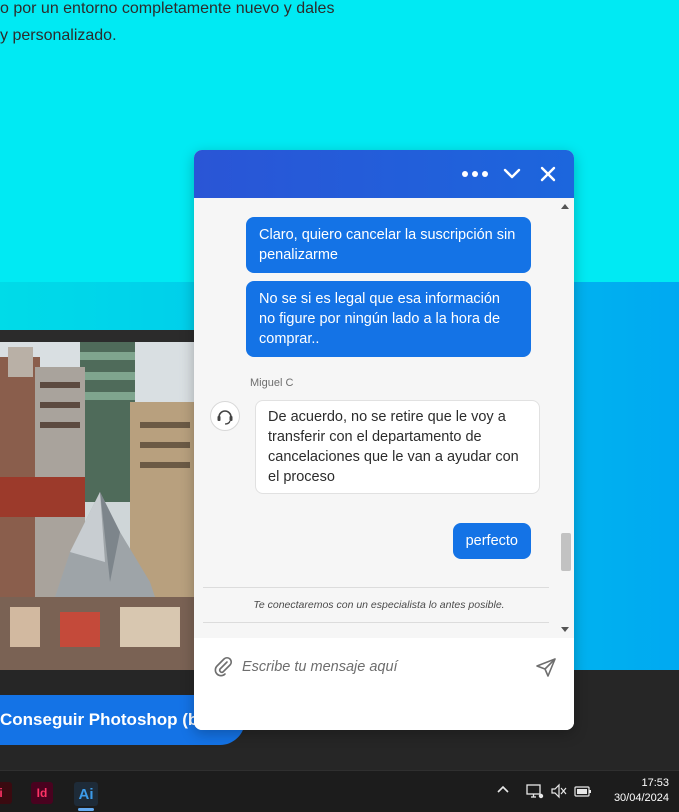 This screenshot has width=679, height=812. What do you see at coordinates (6, 793) in the screenshot?
I see `taskbar-app-icon: i` at bounding box center [6, 793].